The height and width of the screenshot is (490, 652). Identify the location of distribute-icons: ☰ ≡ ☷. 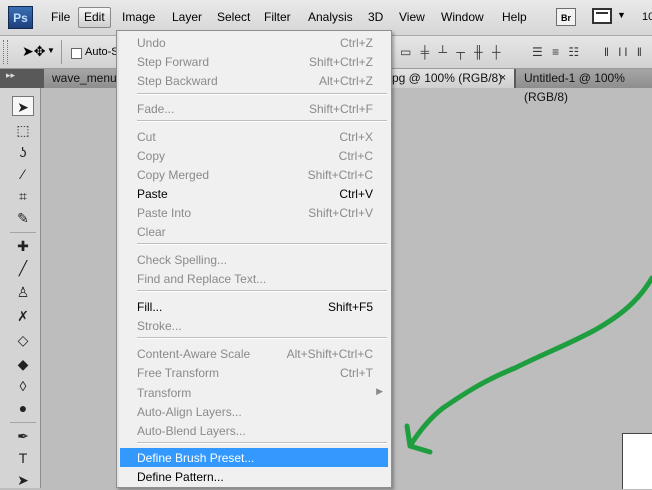
(557, 52).